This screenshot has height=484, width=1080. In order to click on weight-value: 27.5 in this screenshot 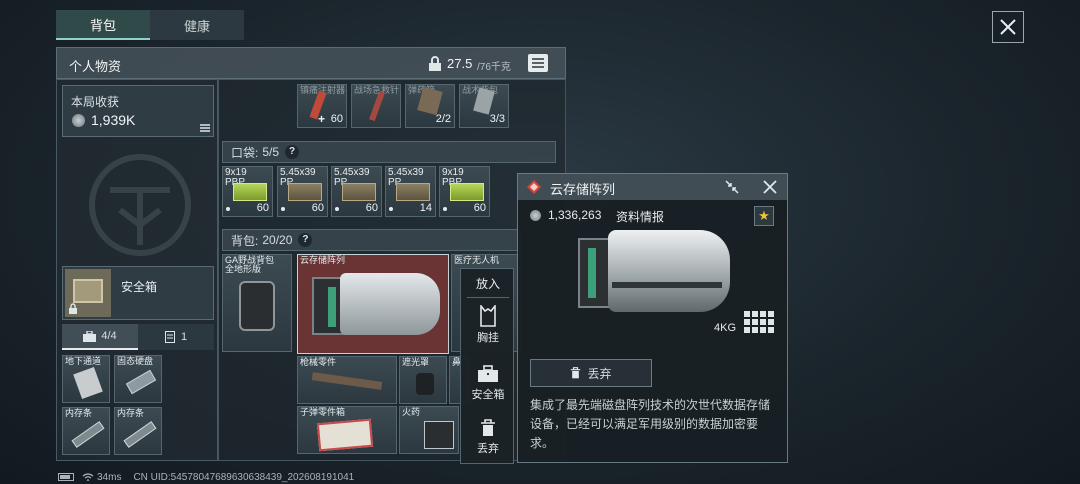, I will do `click(460, 63)`.